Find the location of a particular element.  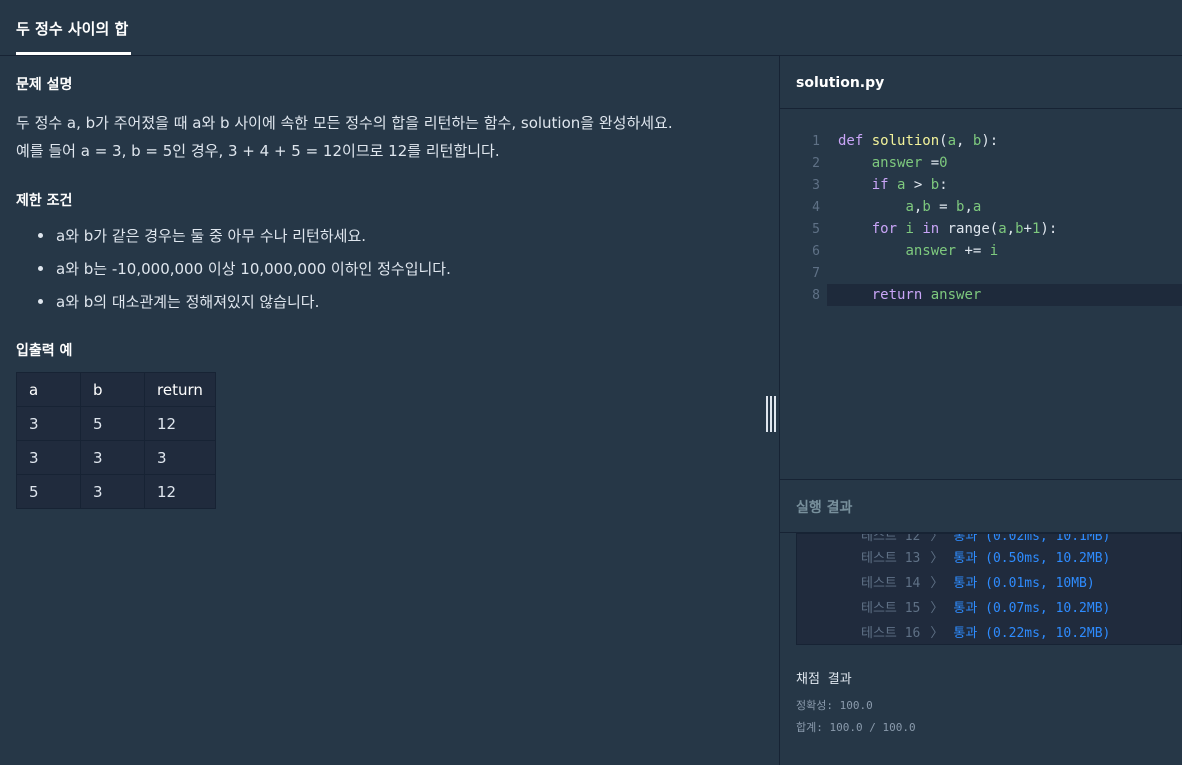

test-status: 통과 (0.07ms, 10.2MB) is located at coordinates (1032, 608).